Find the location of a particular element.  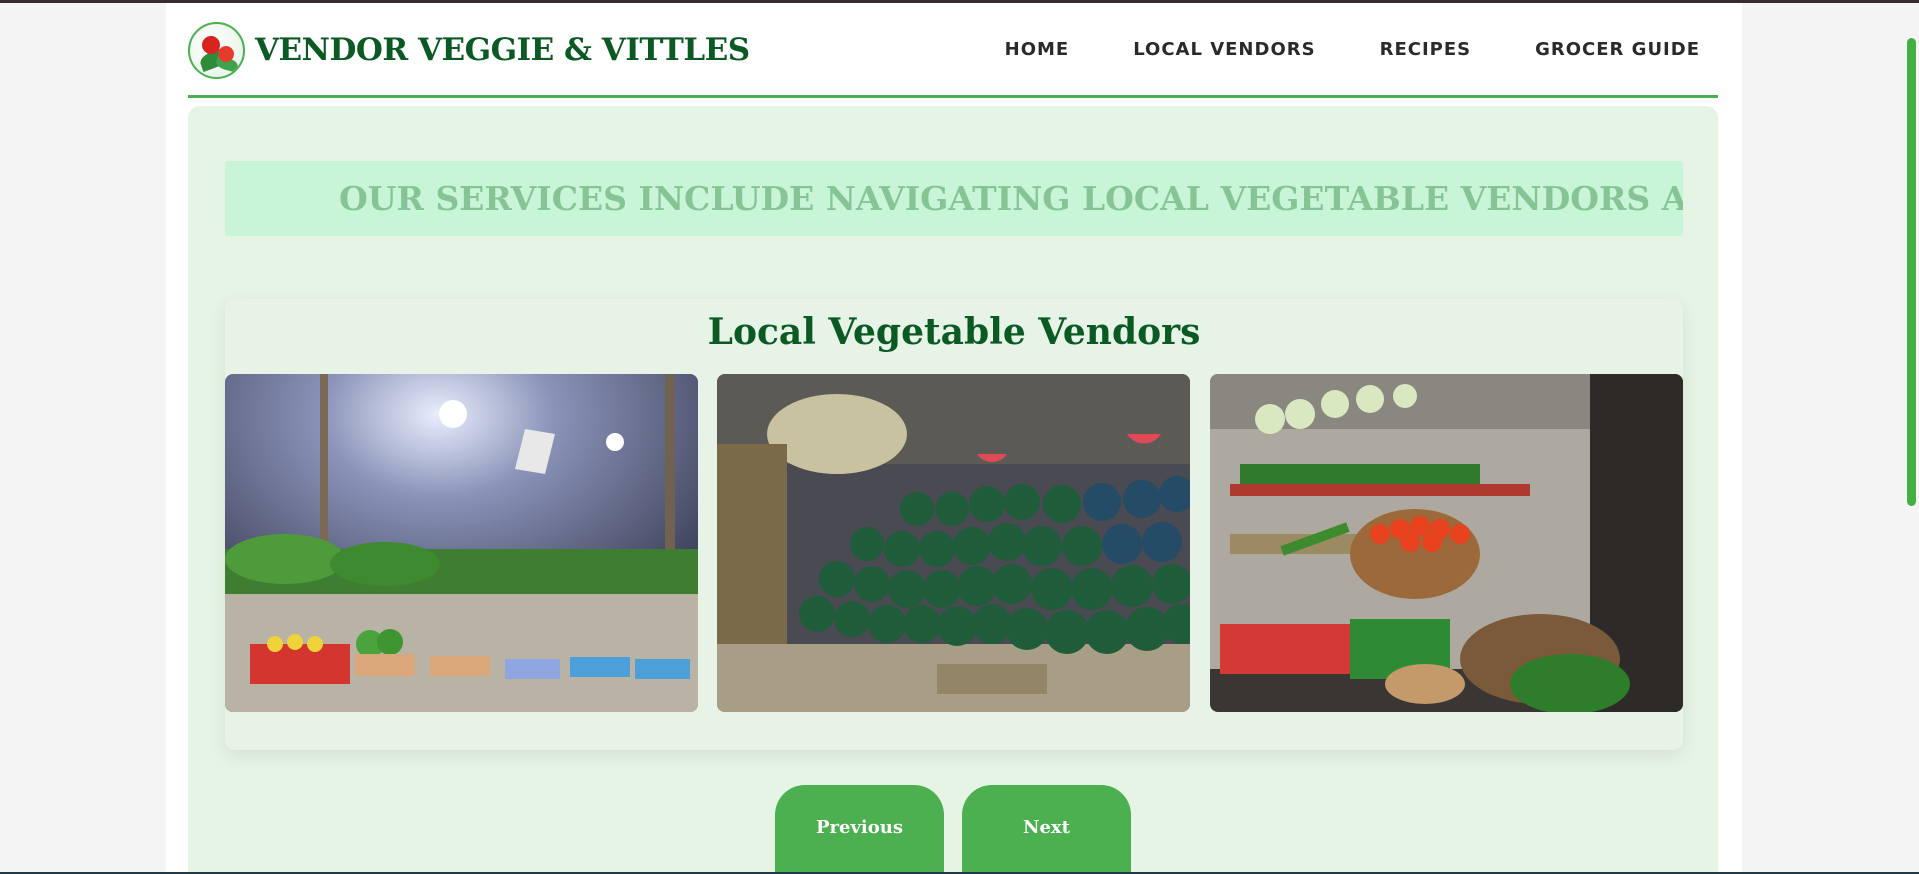

nav-item-local-vendors: LOCAL VENDORS is located at coordinates (1224, 49).